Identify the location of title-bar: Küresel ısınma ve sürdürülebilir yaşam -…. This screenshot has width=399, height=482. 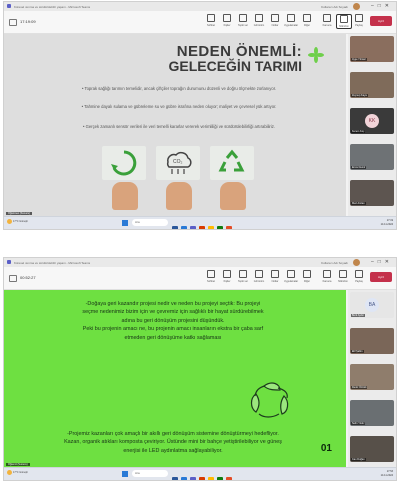
(200, 6).